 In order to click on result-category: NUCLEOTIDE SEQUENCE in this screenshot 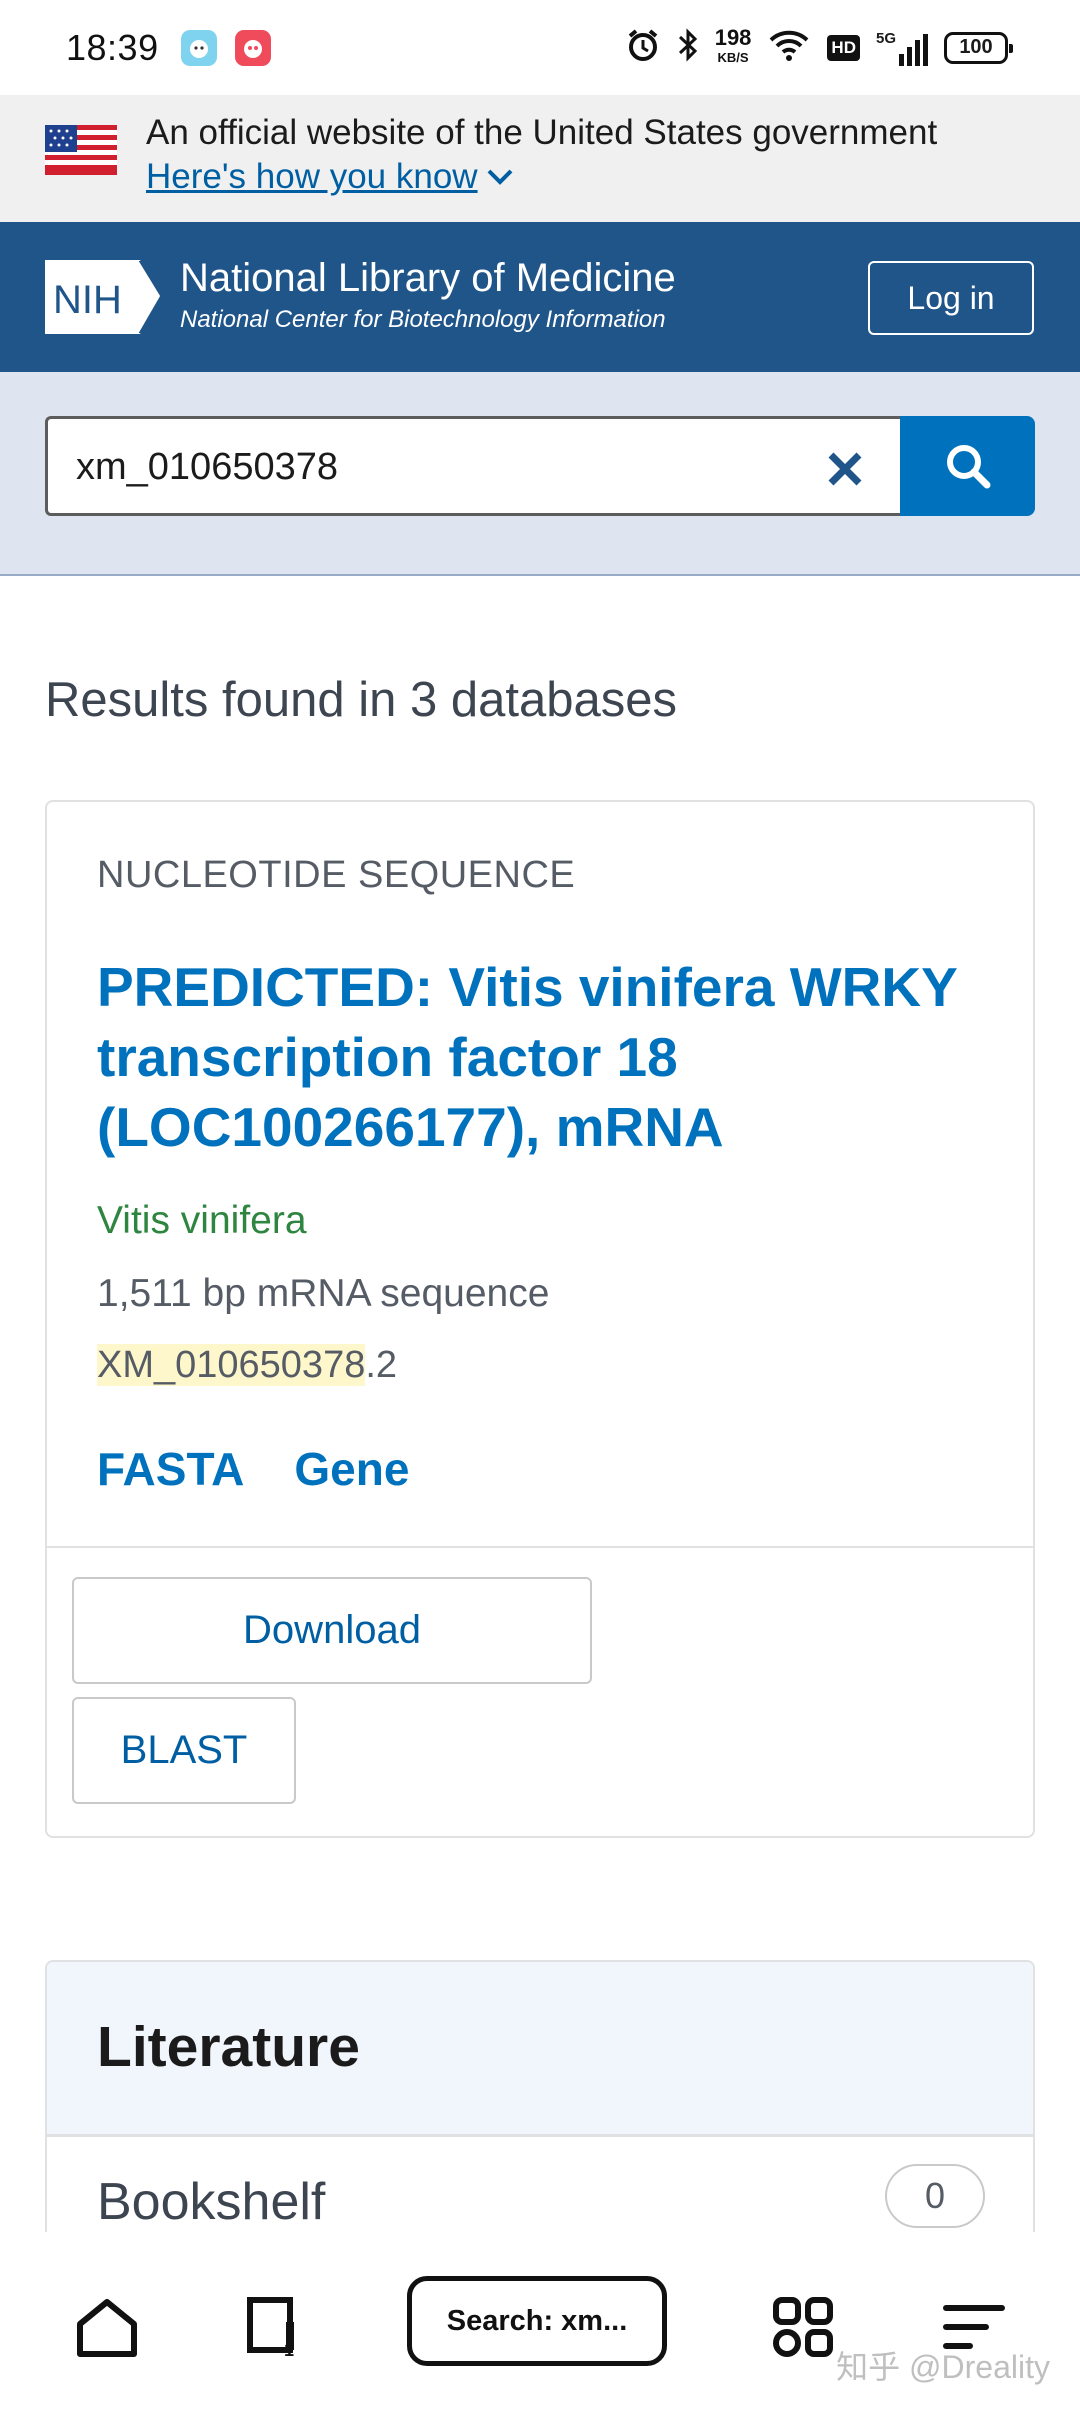, I will do `click(336, 875)`.